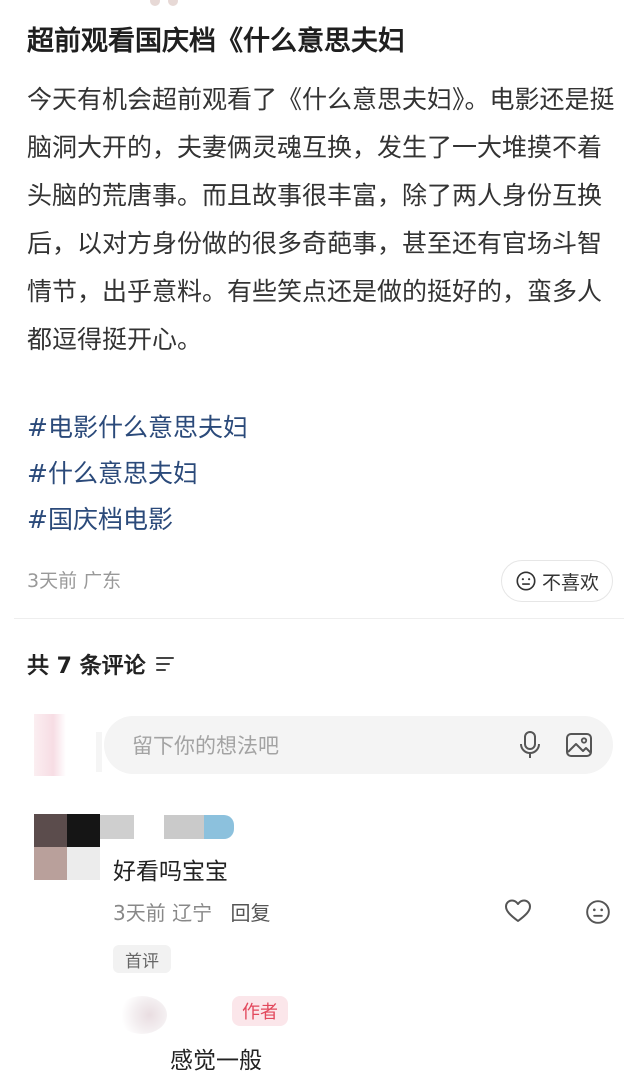  I want to click on comment-text: 感觉一般, so click(216, 1061).